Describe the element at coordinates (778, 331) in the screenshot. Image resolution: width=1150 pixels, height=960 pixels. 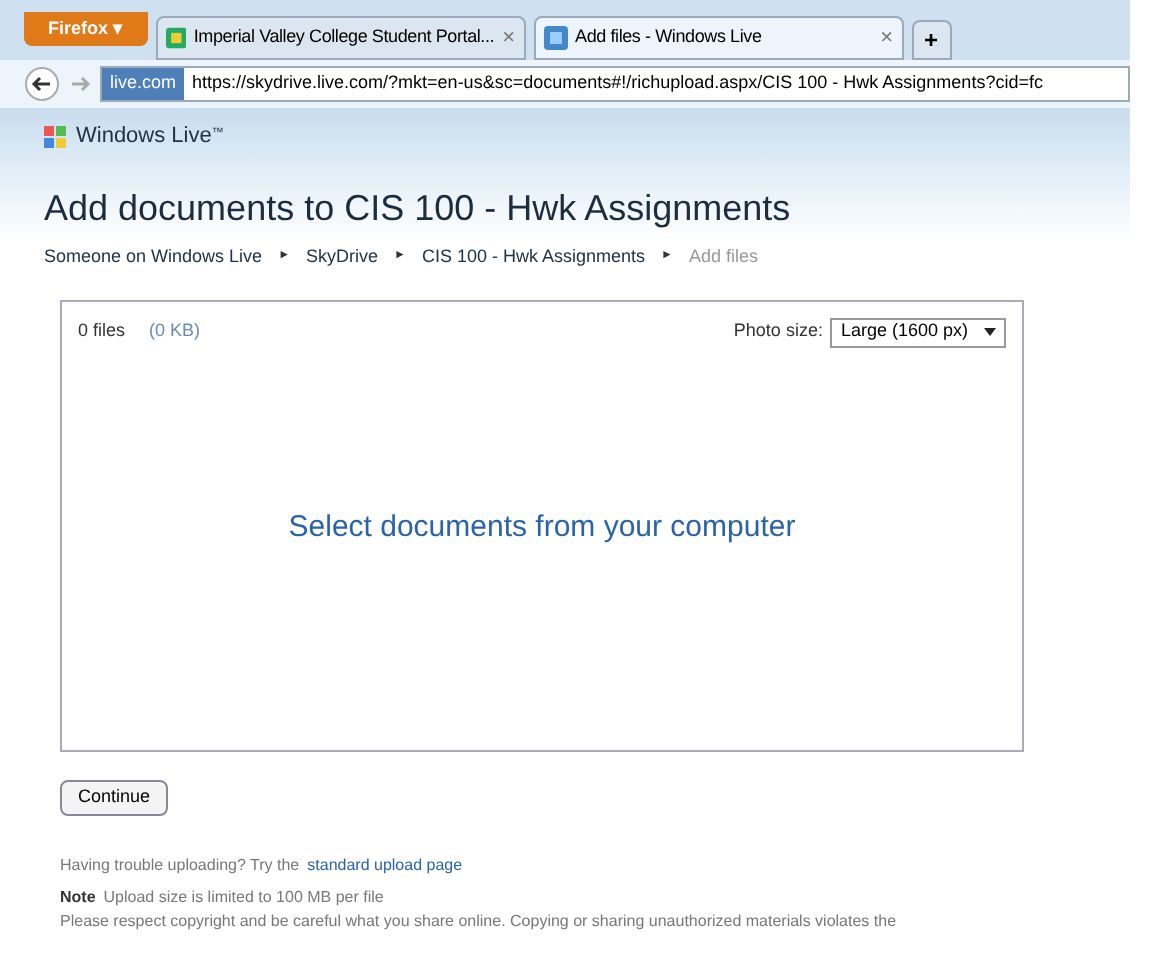
I see `photo-size-label: Photo size:` at that location.